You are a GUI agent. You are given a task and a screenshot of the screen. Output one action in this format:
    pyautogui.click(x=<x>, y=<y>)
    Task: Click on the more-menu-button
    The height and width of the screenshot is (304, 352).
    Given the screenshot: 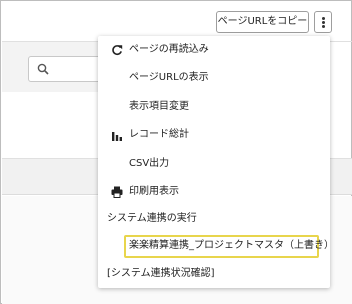 What is the action you would take?
    pyautogui.click(x=323, y=22)
    